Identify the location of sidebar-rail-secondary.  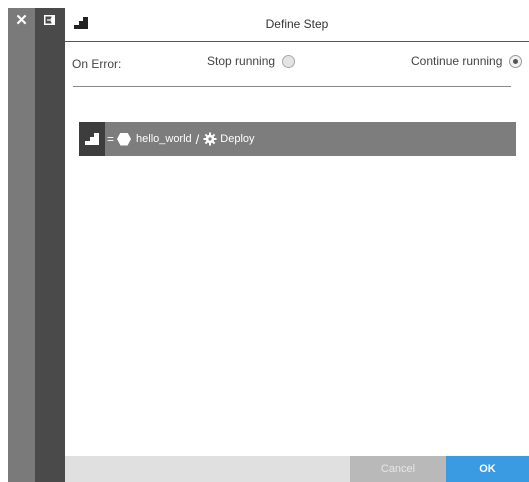
(50, 245).